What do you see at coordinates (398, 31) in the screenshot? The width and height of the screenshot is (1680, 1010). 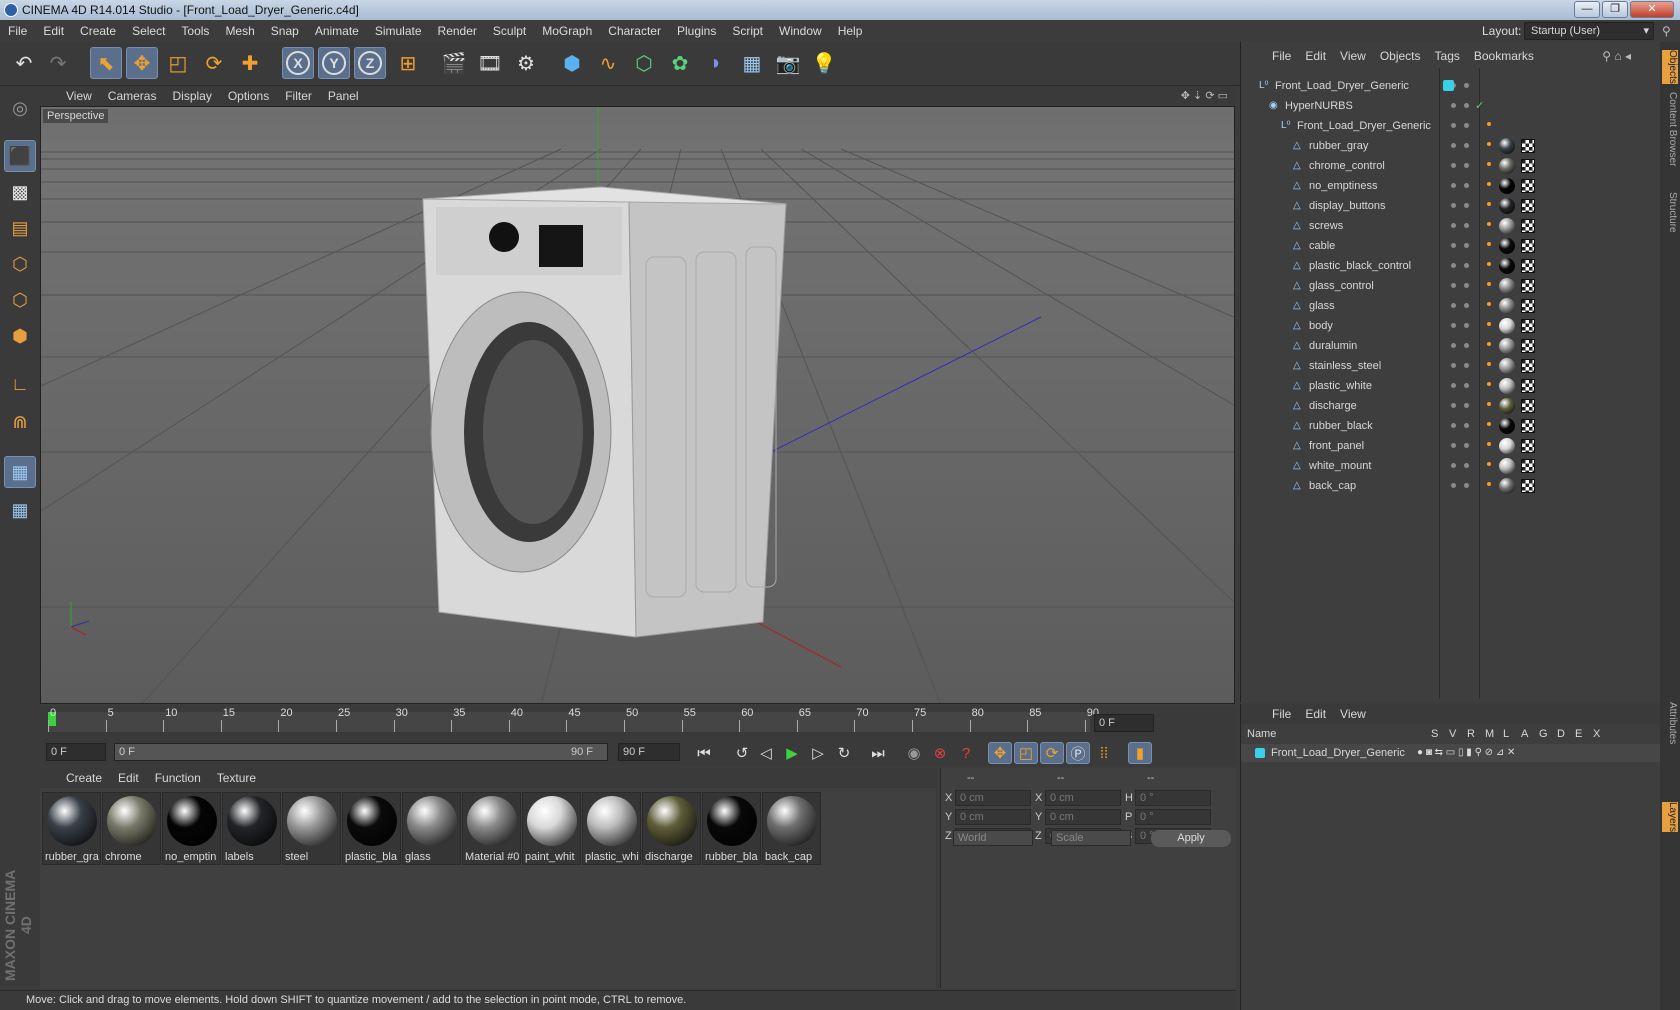 I see `menu-simulate: Simulate` at bounding box center [398, 31].